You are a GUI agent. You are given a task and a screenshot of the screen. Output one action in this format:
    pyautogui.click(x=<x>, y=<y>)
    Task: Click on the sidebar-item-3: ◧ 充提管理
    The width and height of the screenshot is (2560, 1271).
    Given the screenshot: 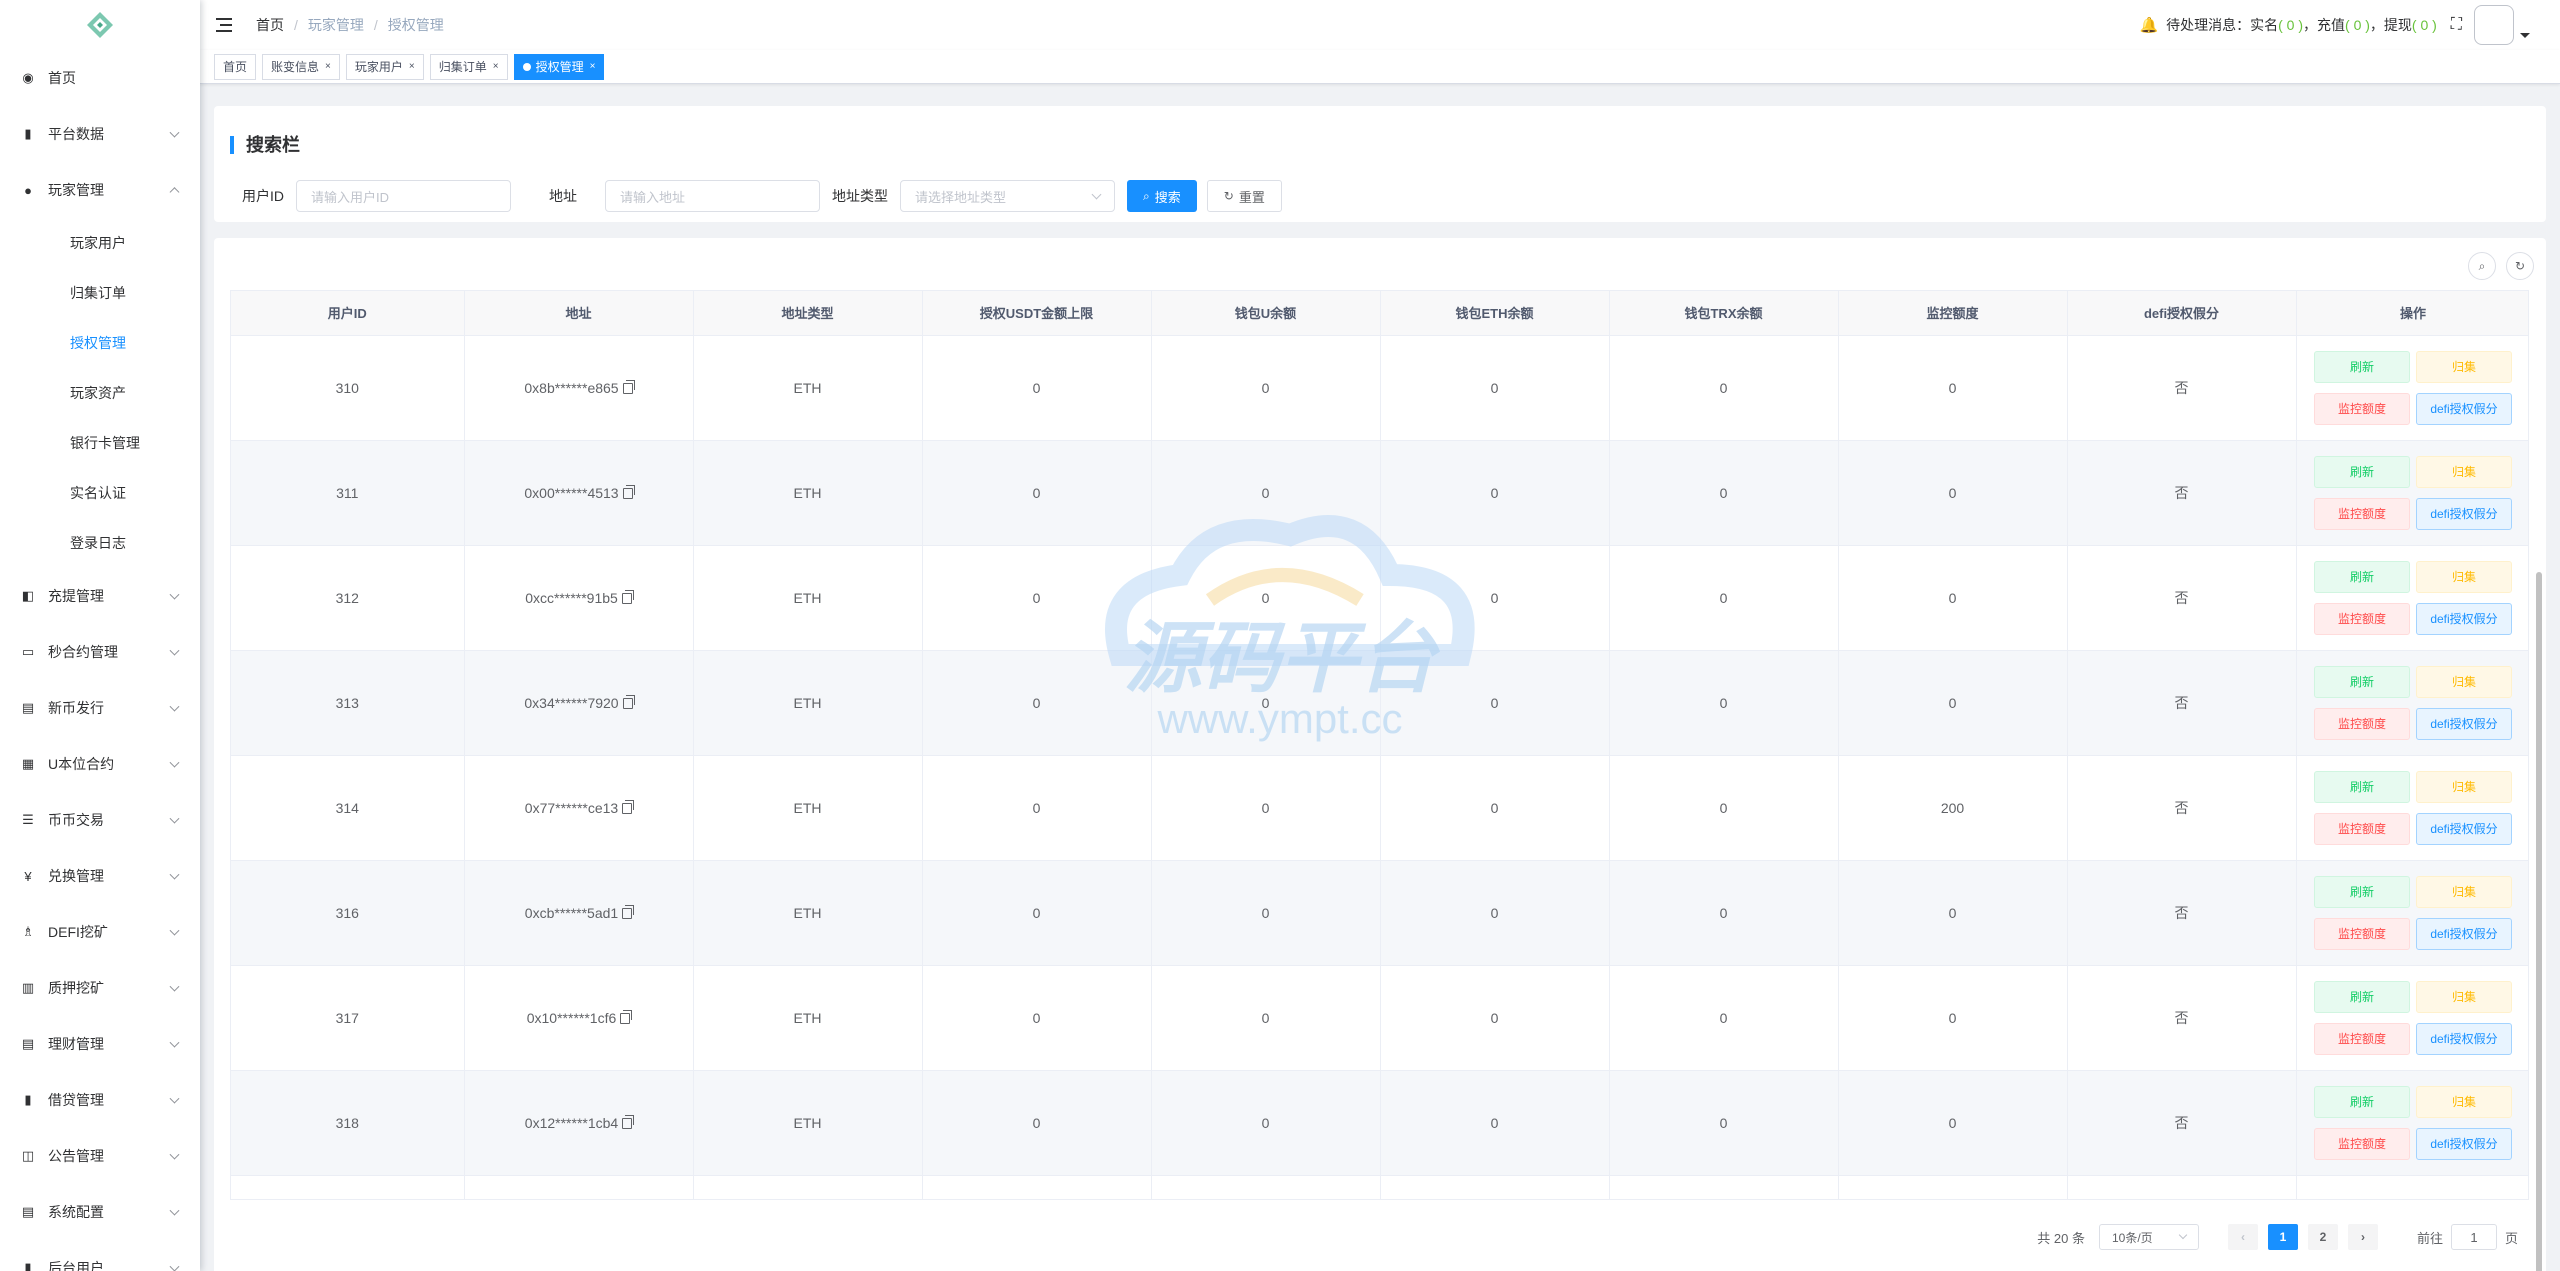 What is the action you would take?
    pyautogui.click(x=100, y=596)
    